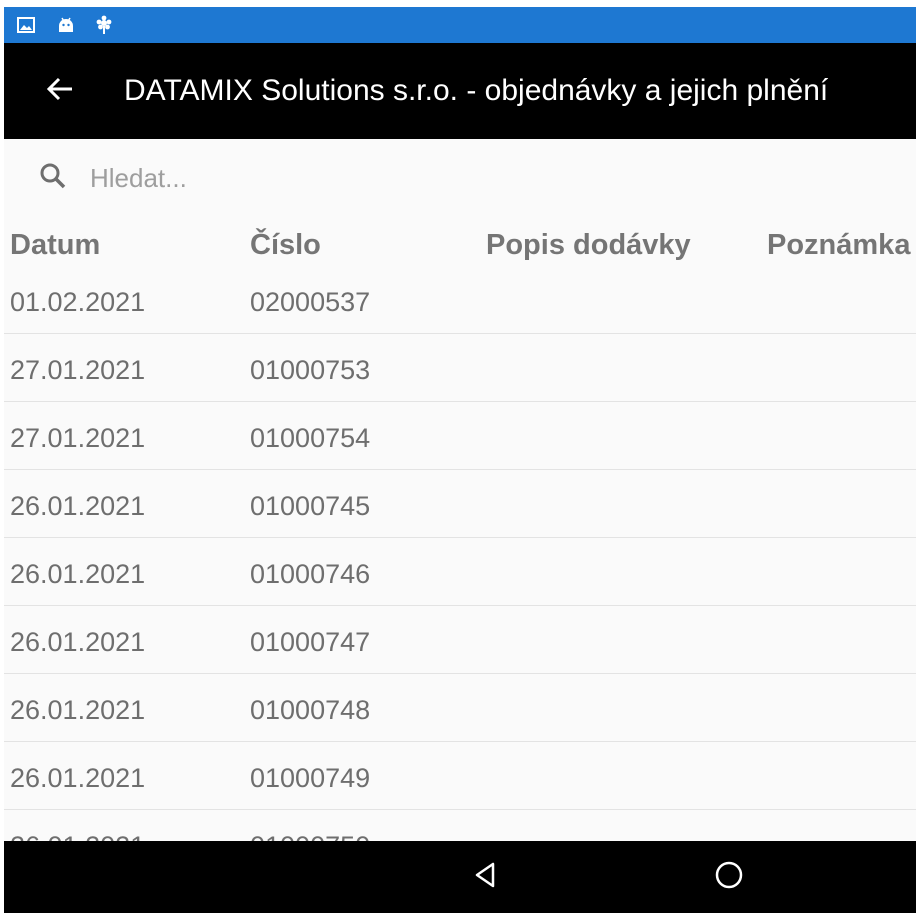  I want to click on table-row: 26.01.2021 01000746, so click(460, 572).